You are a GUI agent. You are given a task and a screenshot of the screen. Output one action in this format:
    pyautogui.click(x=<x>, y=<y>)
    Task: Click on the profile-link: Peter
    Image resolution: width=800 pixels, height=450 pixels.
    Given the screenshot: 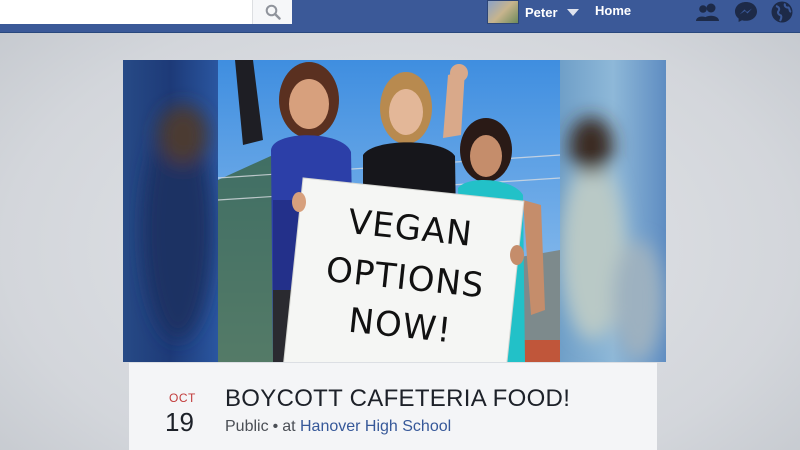 What is the action you would take?
    pyautogui.click(x=533, y=12)
    